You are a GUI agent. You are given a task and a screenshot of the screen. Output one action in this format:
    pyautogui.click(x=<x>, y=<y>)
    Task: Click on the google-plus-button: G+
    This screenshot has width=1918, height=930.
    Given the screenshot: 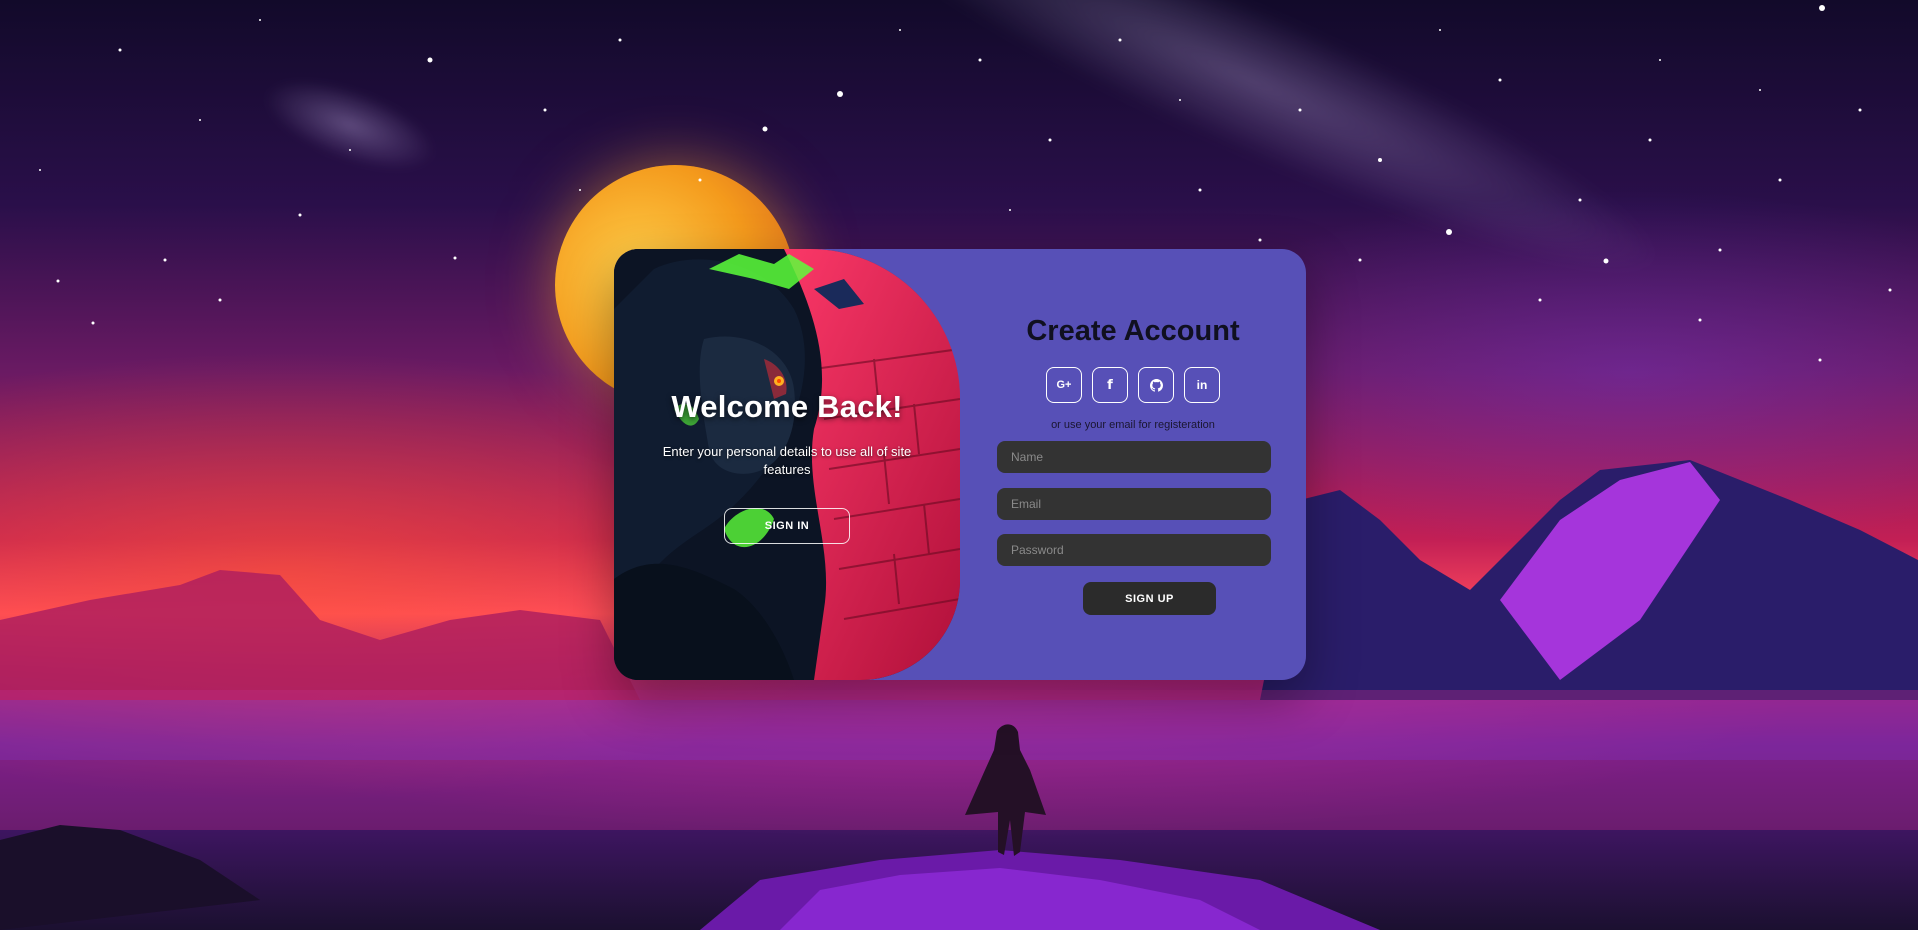 What is the action you would take?
    pyautogui.click(x=1064, y=385)
    